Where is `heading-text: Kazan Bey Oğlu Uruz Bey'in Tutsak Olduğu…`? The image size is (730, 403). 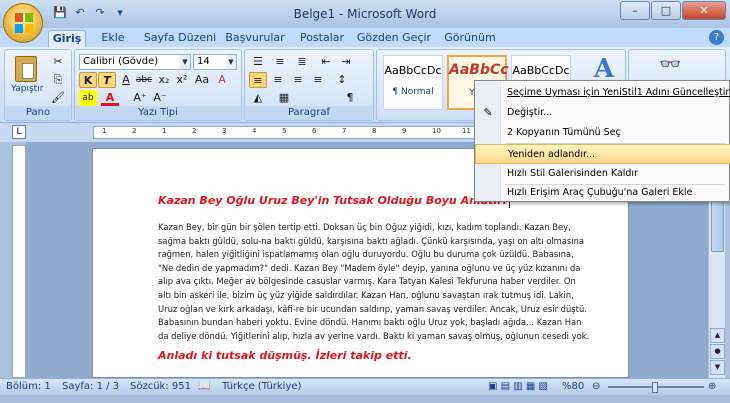 heading-text: Kazan Bey Oğlu Uruz Bey'in Tutsak Olduğu… is located at coordinates (332, 200).